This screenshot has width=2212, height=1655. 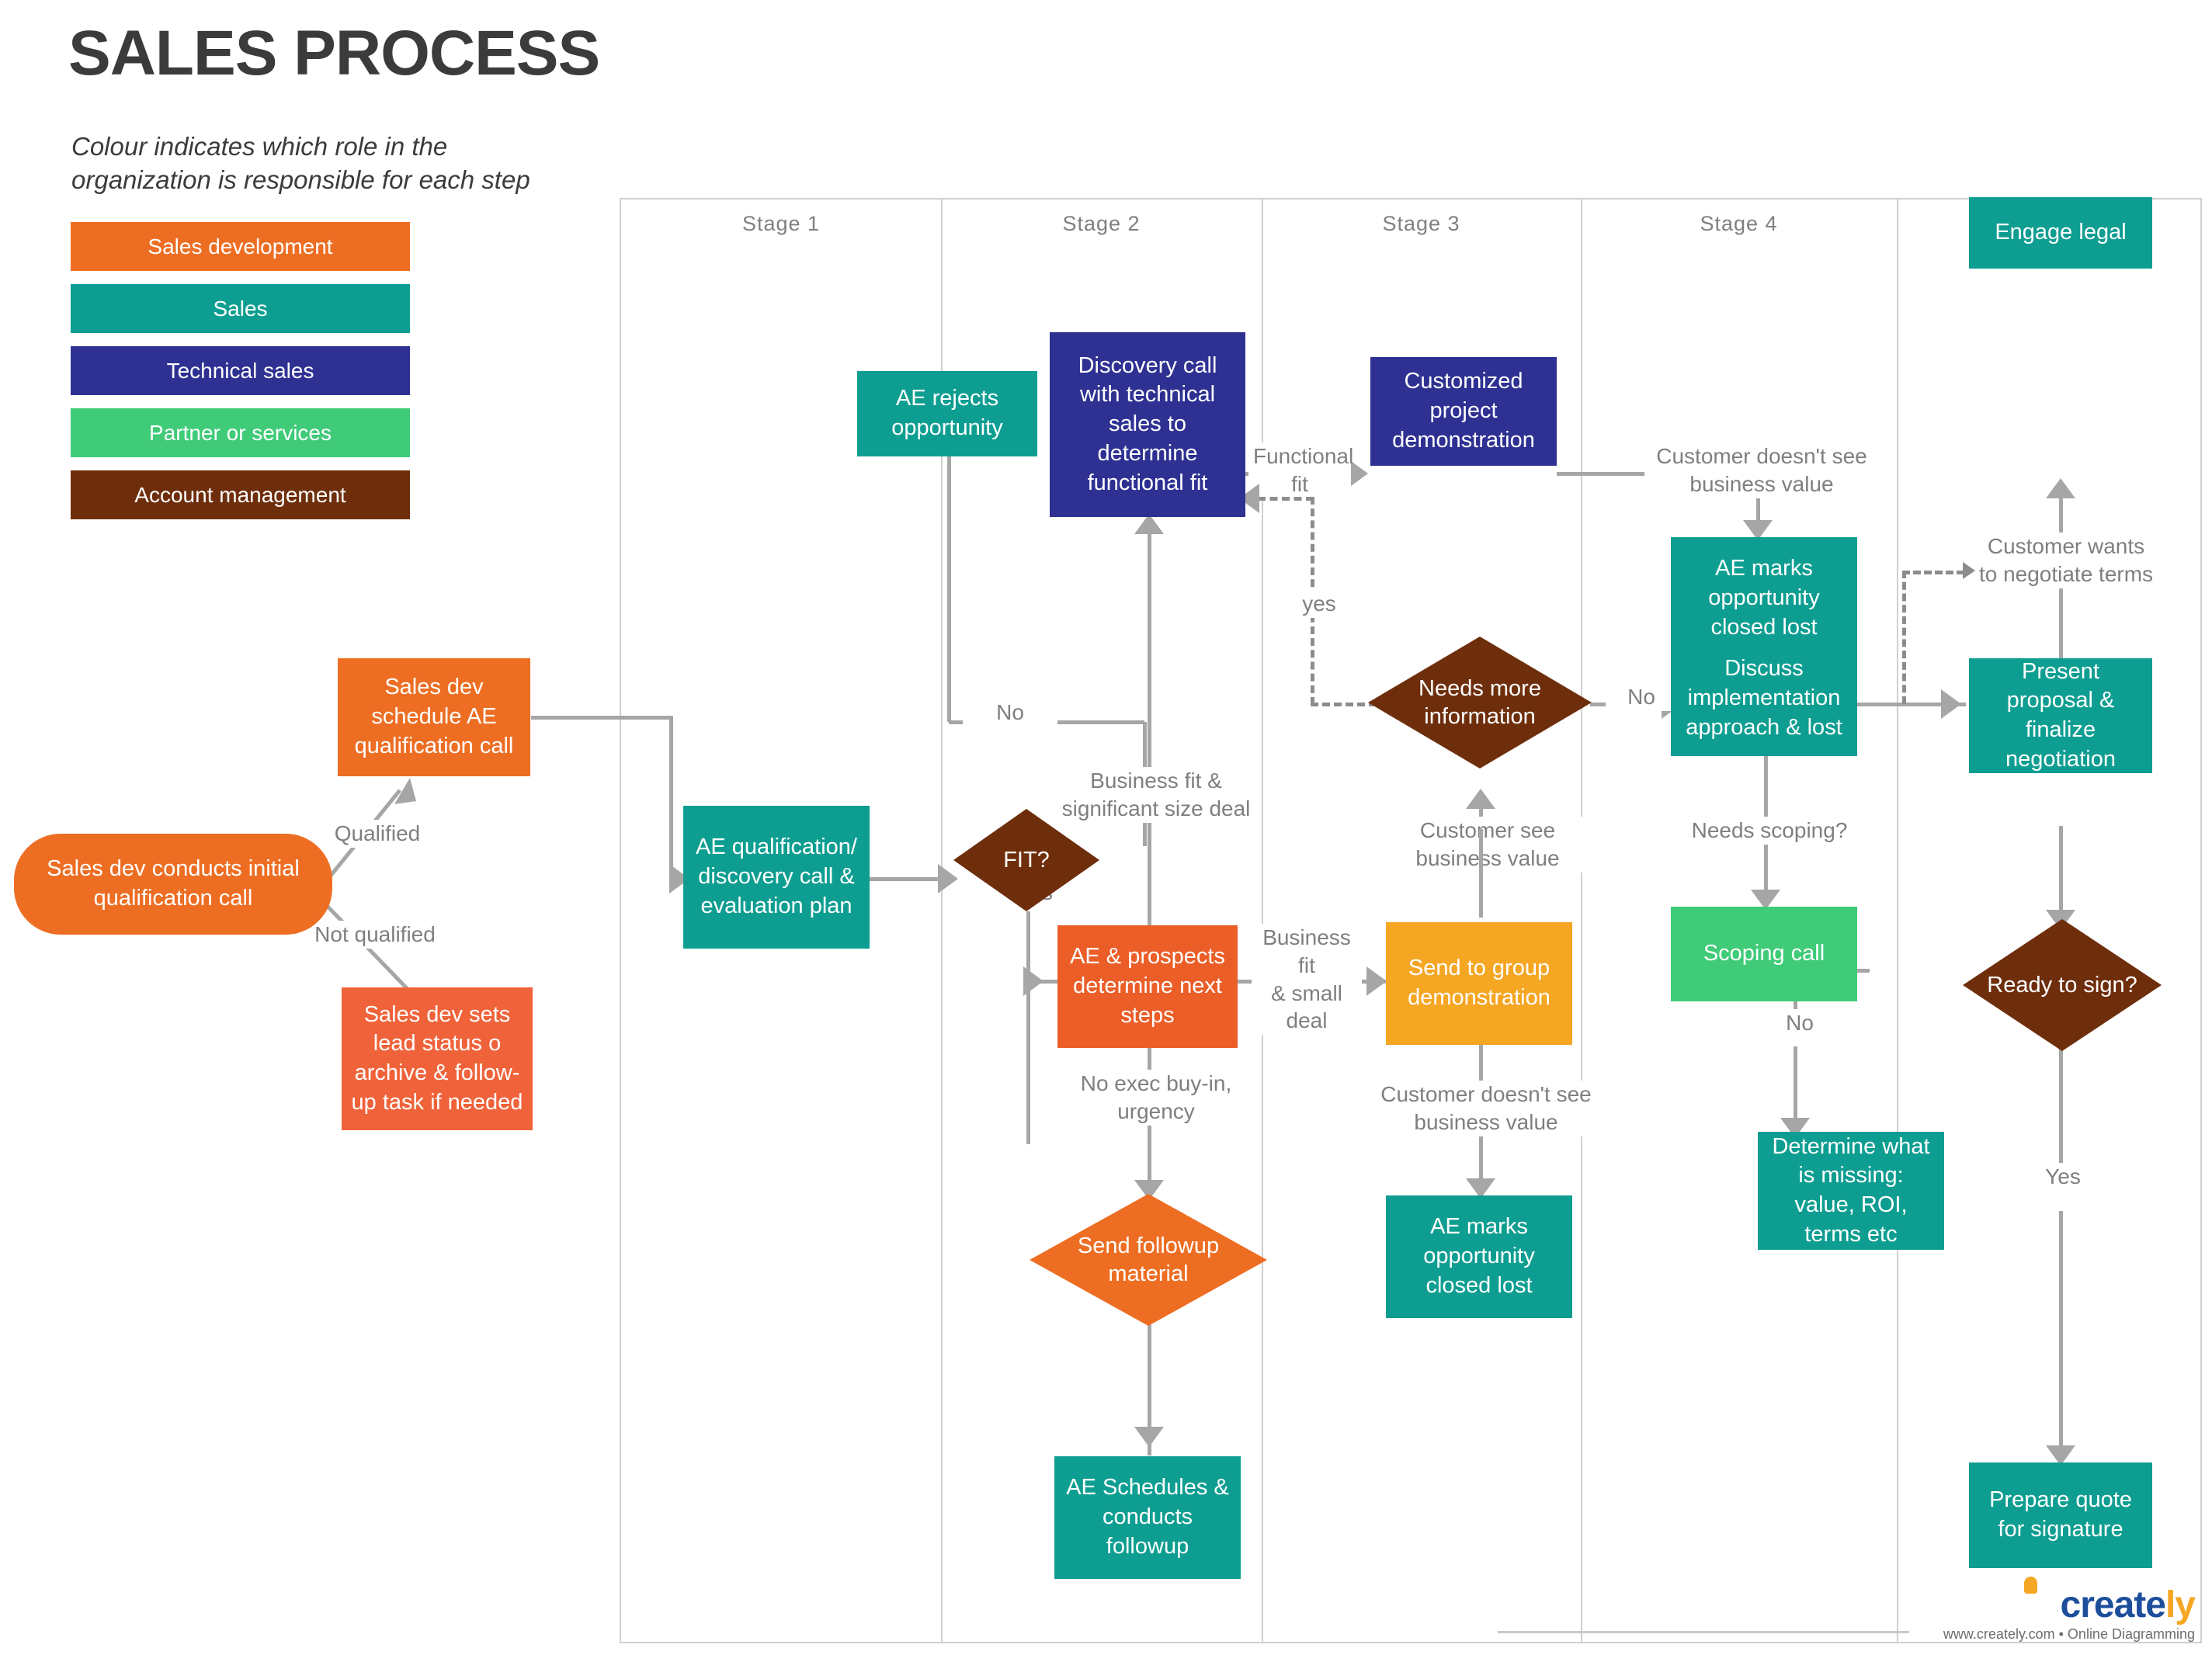 I want to click on node-ae-marks-closed-lost-stage3: AE marks opportunity closed lost, so click(x=1479, y=1256).